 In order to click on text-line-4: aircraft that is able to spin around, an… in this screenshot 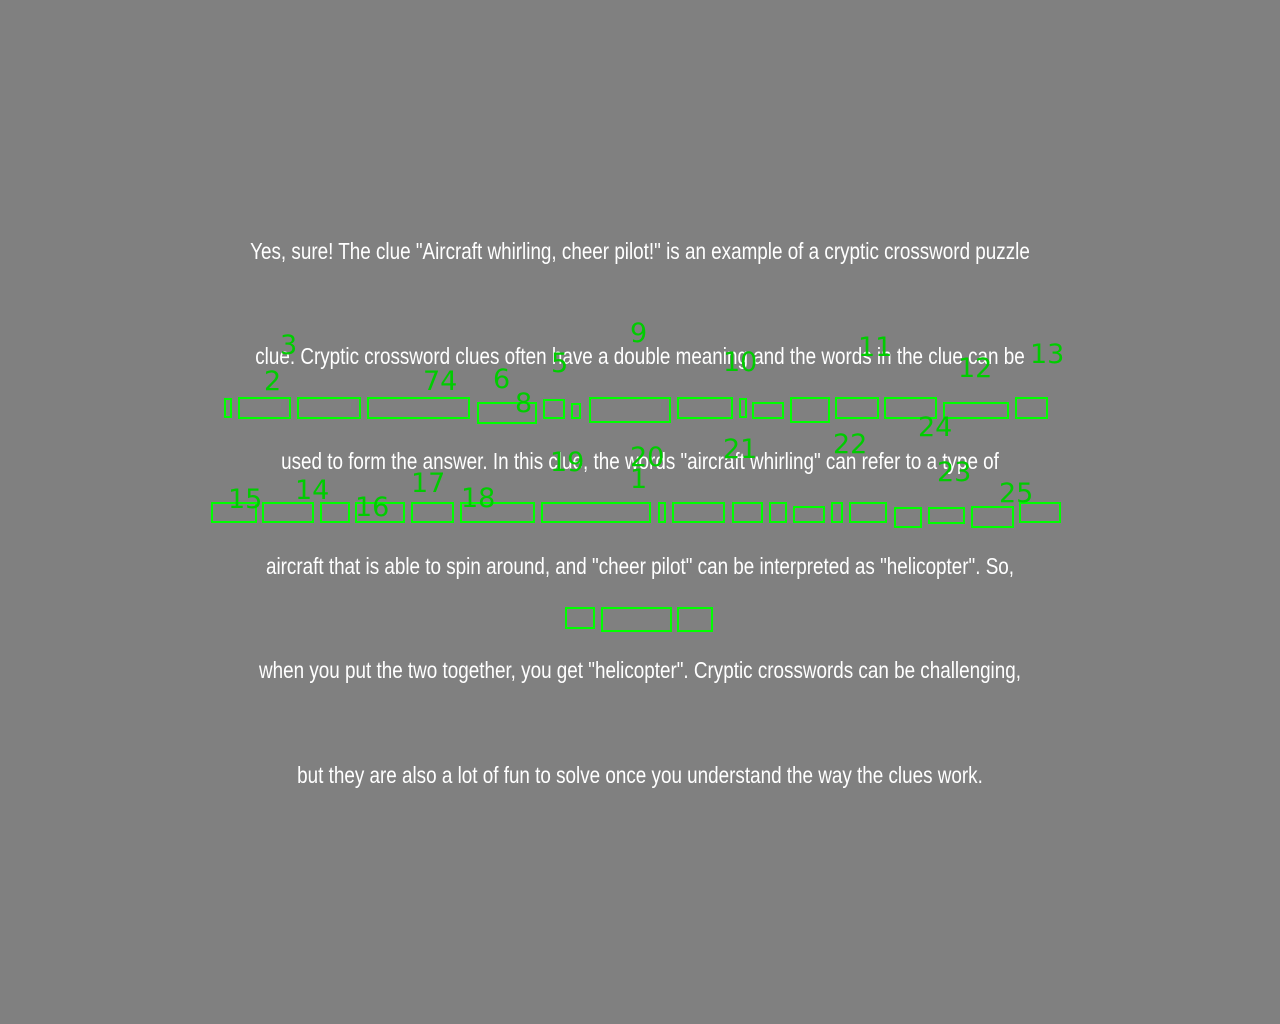, I will do `click(640, 566)`.